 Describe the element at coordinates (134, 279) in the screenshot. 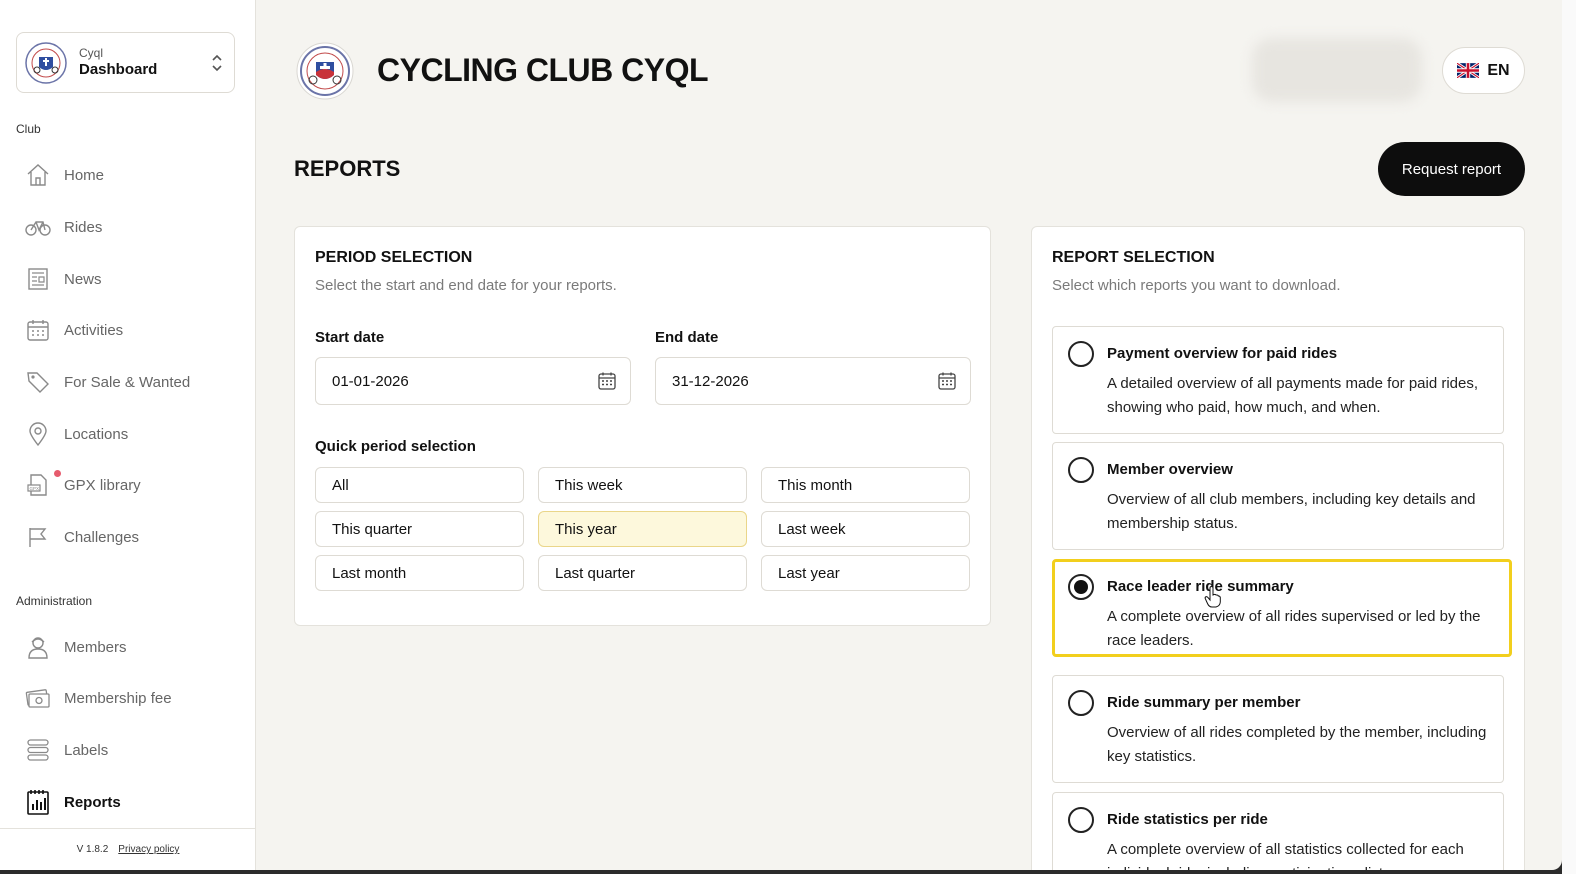

I see `sidebar-item-news: News` at that location.